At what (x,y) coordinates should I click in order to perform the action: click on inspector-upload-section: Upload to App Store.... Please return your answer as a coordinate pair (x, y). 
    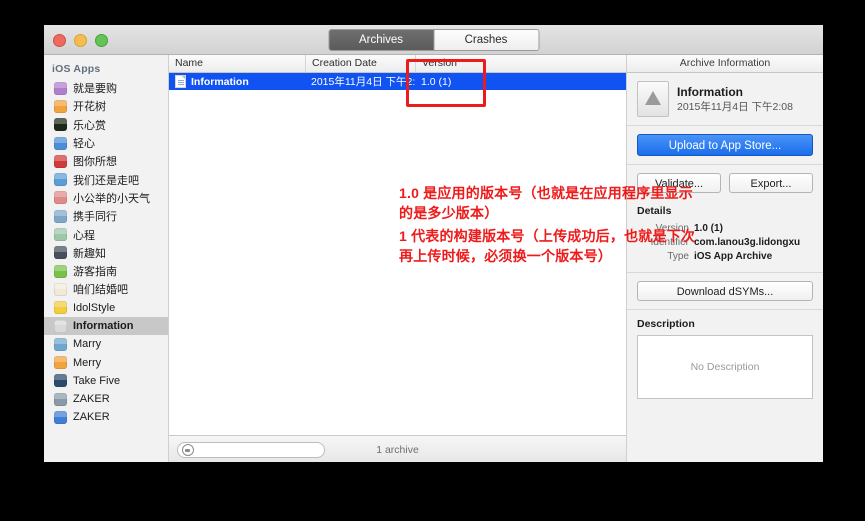
    Looking at the image, I should click on (725, 145).